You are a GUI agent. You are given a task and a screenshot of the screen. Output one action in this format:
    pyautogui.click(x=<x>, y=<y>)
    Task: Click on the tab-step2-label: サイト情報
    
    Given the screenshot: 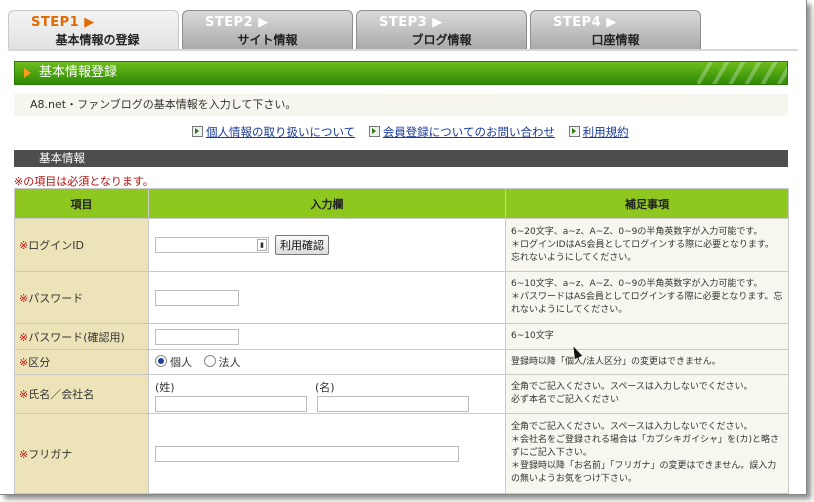 What is the action you would take?
    pyautogui.click(x=267, y=40)
    